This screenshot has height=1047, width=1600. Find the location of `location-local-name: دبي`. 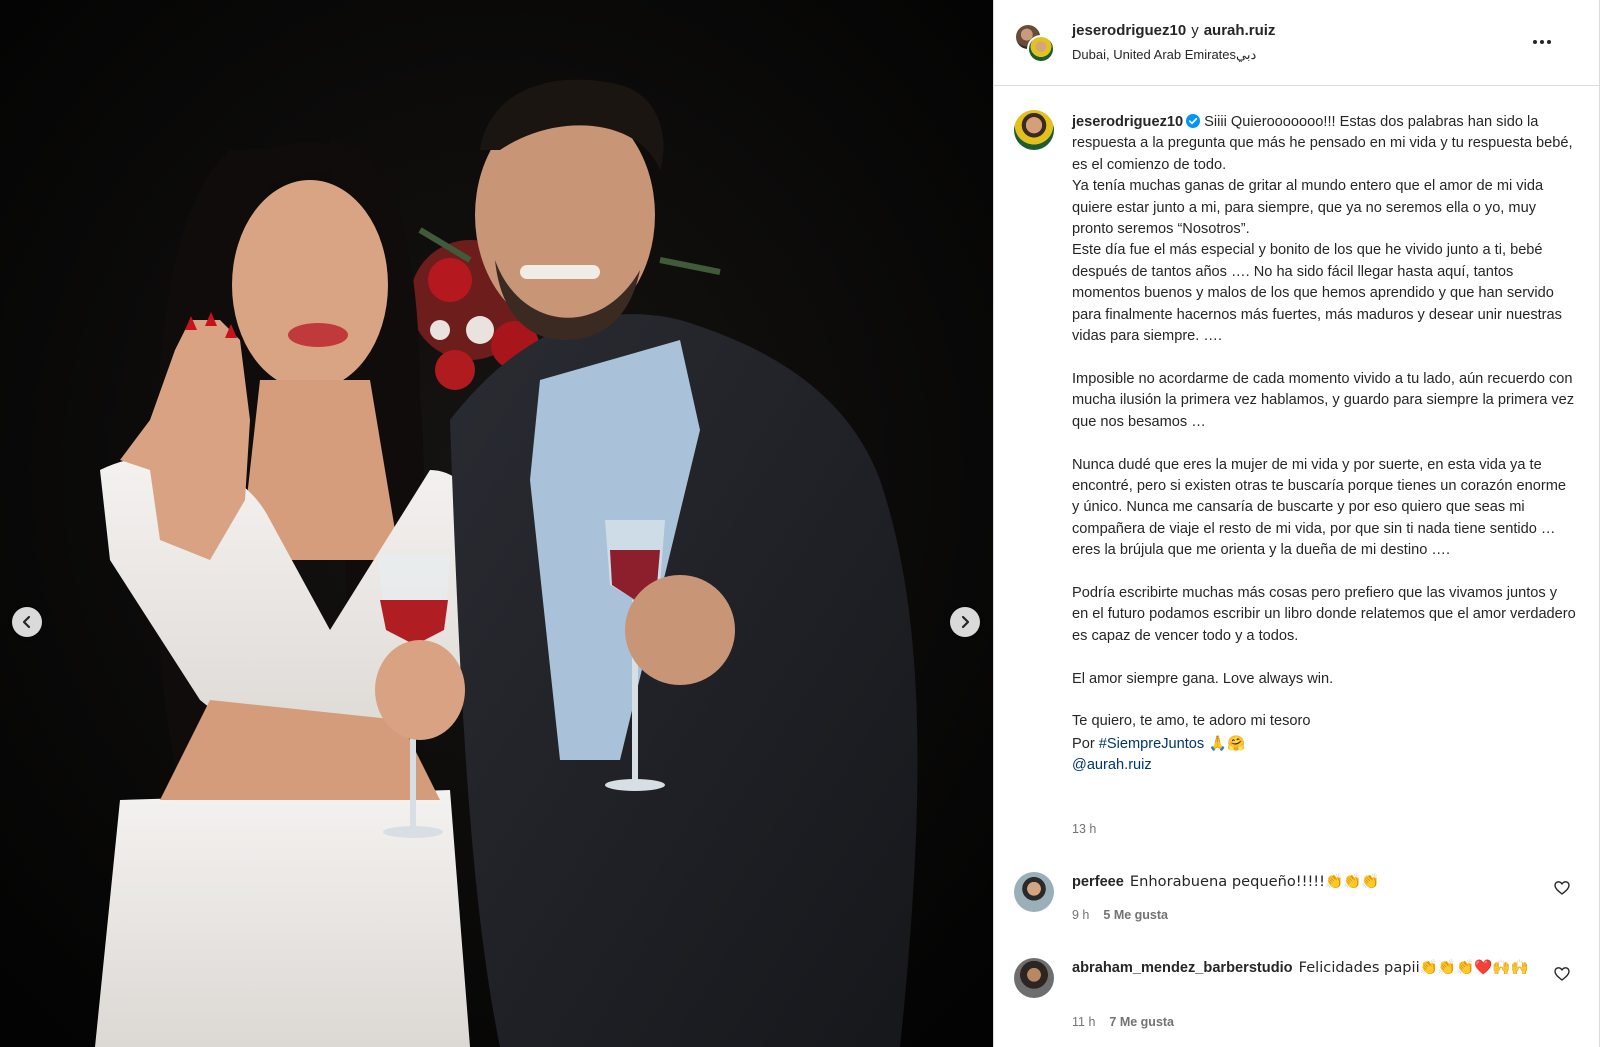

location-local-name: دبي is located at coordinates (1246, 54).